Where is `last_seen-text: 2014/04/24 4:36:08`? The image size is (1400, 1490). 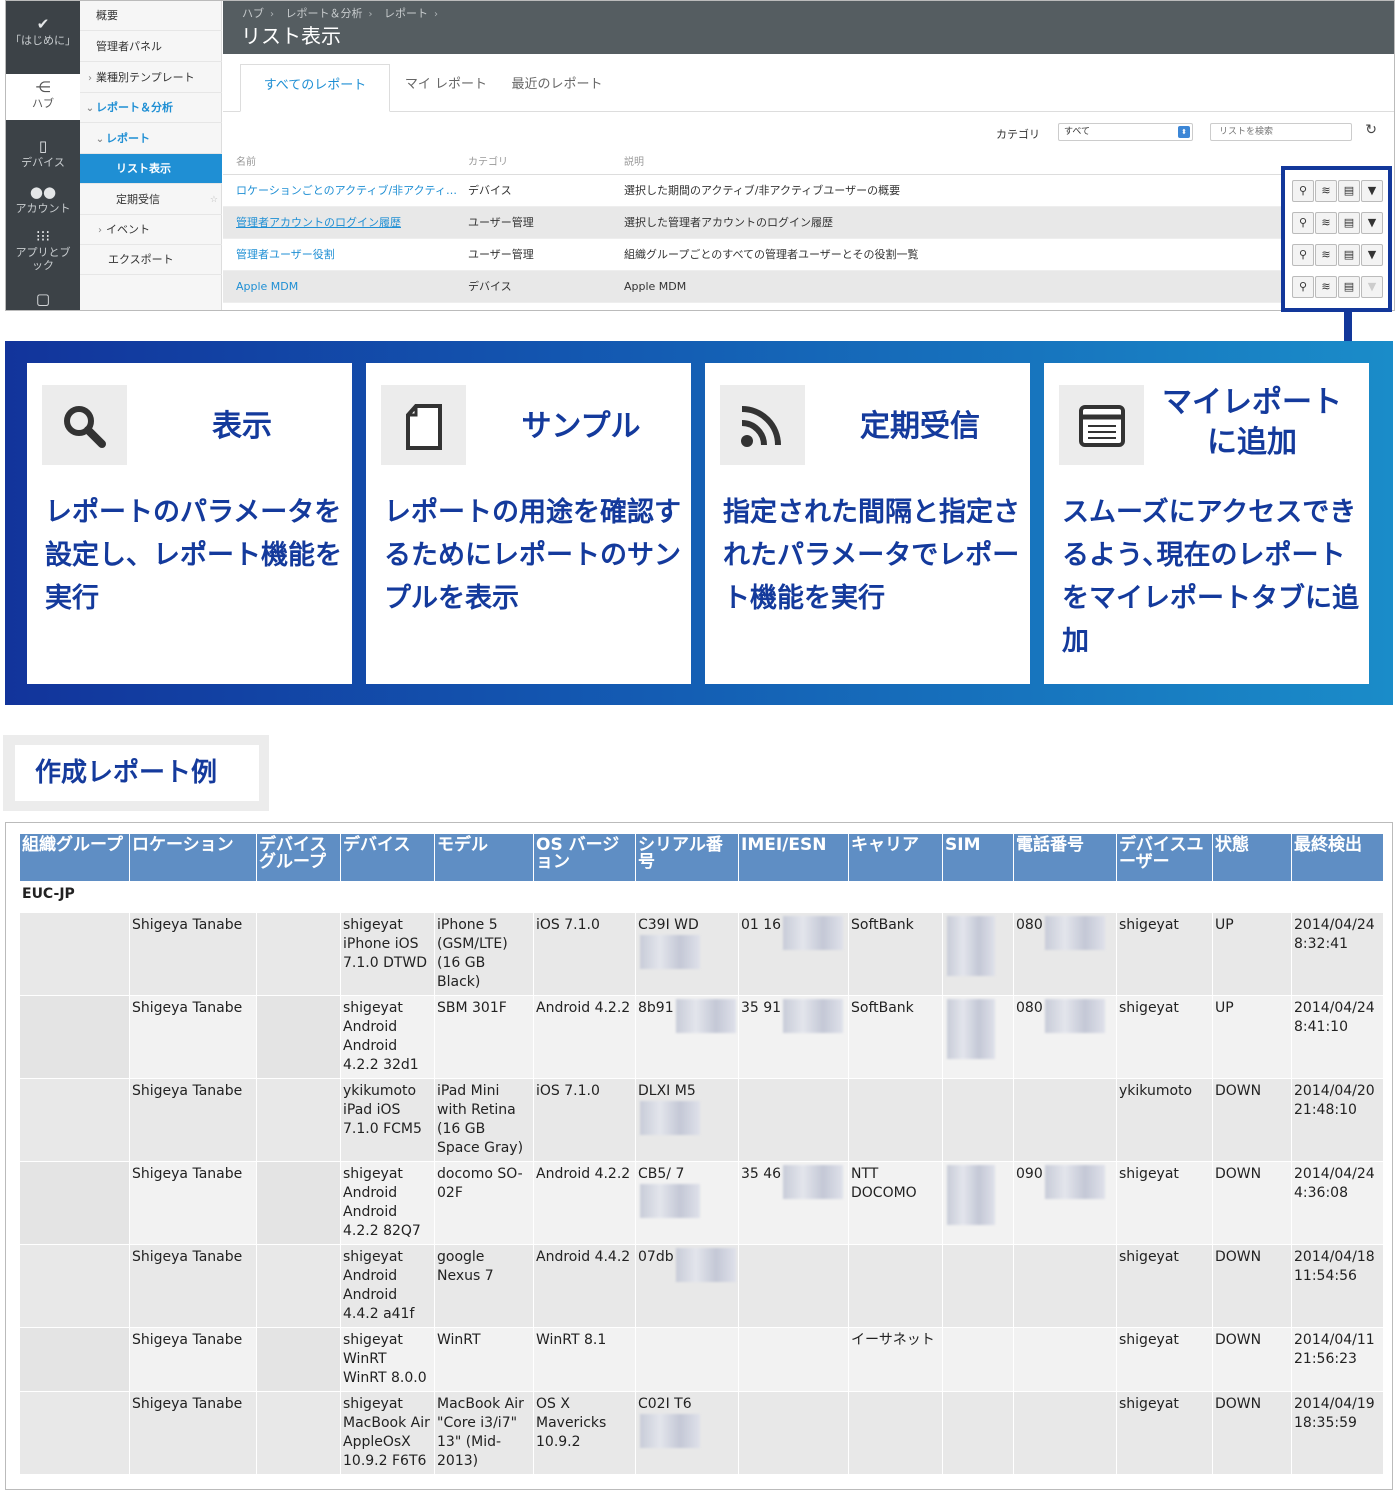
last_seen-text: 2014/04/24 4:36:08 is located at coordinates (1334, 1183).